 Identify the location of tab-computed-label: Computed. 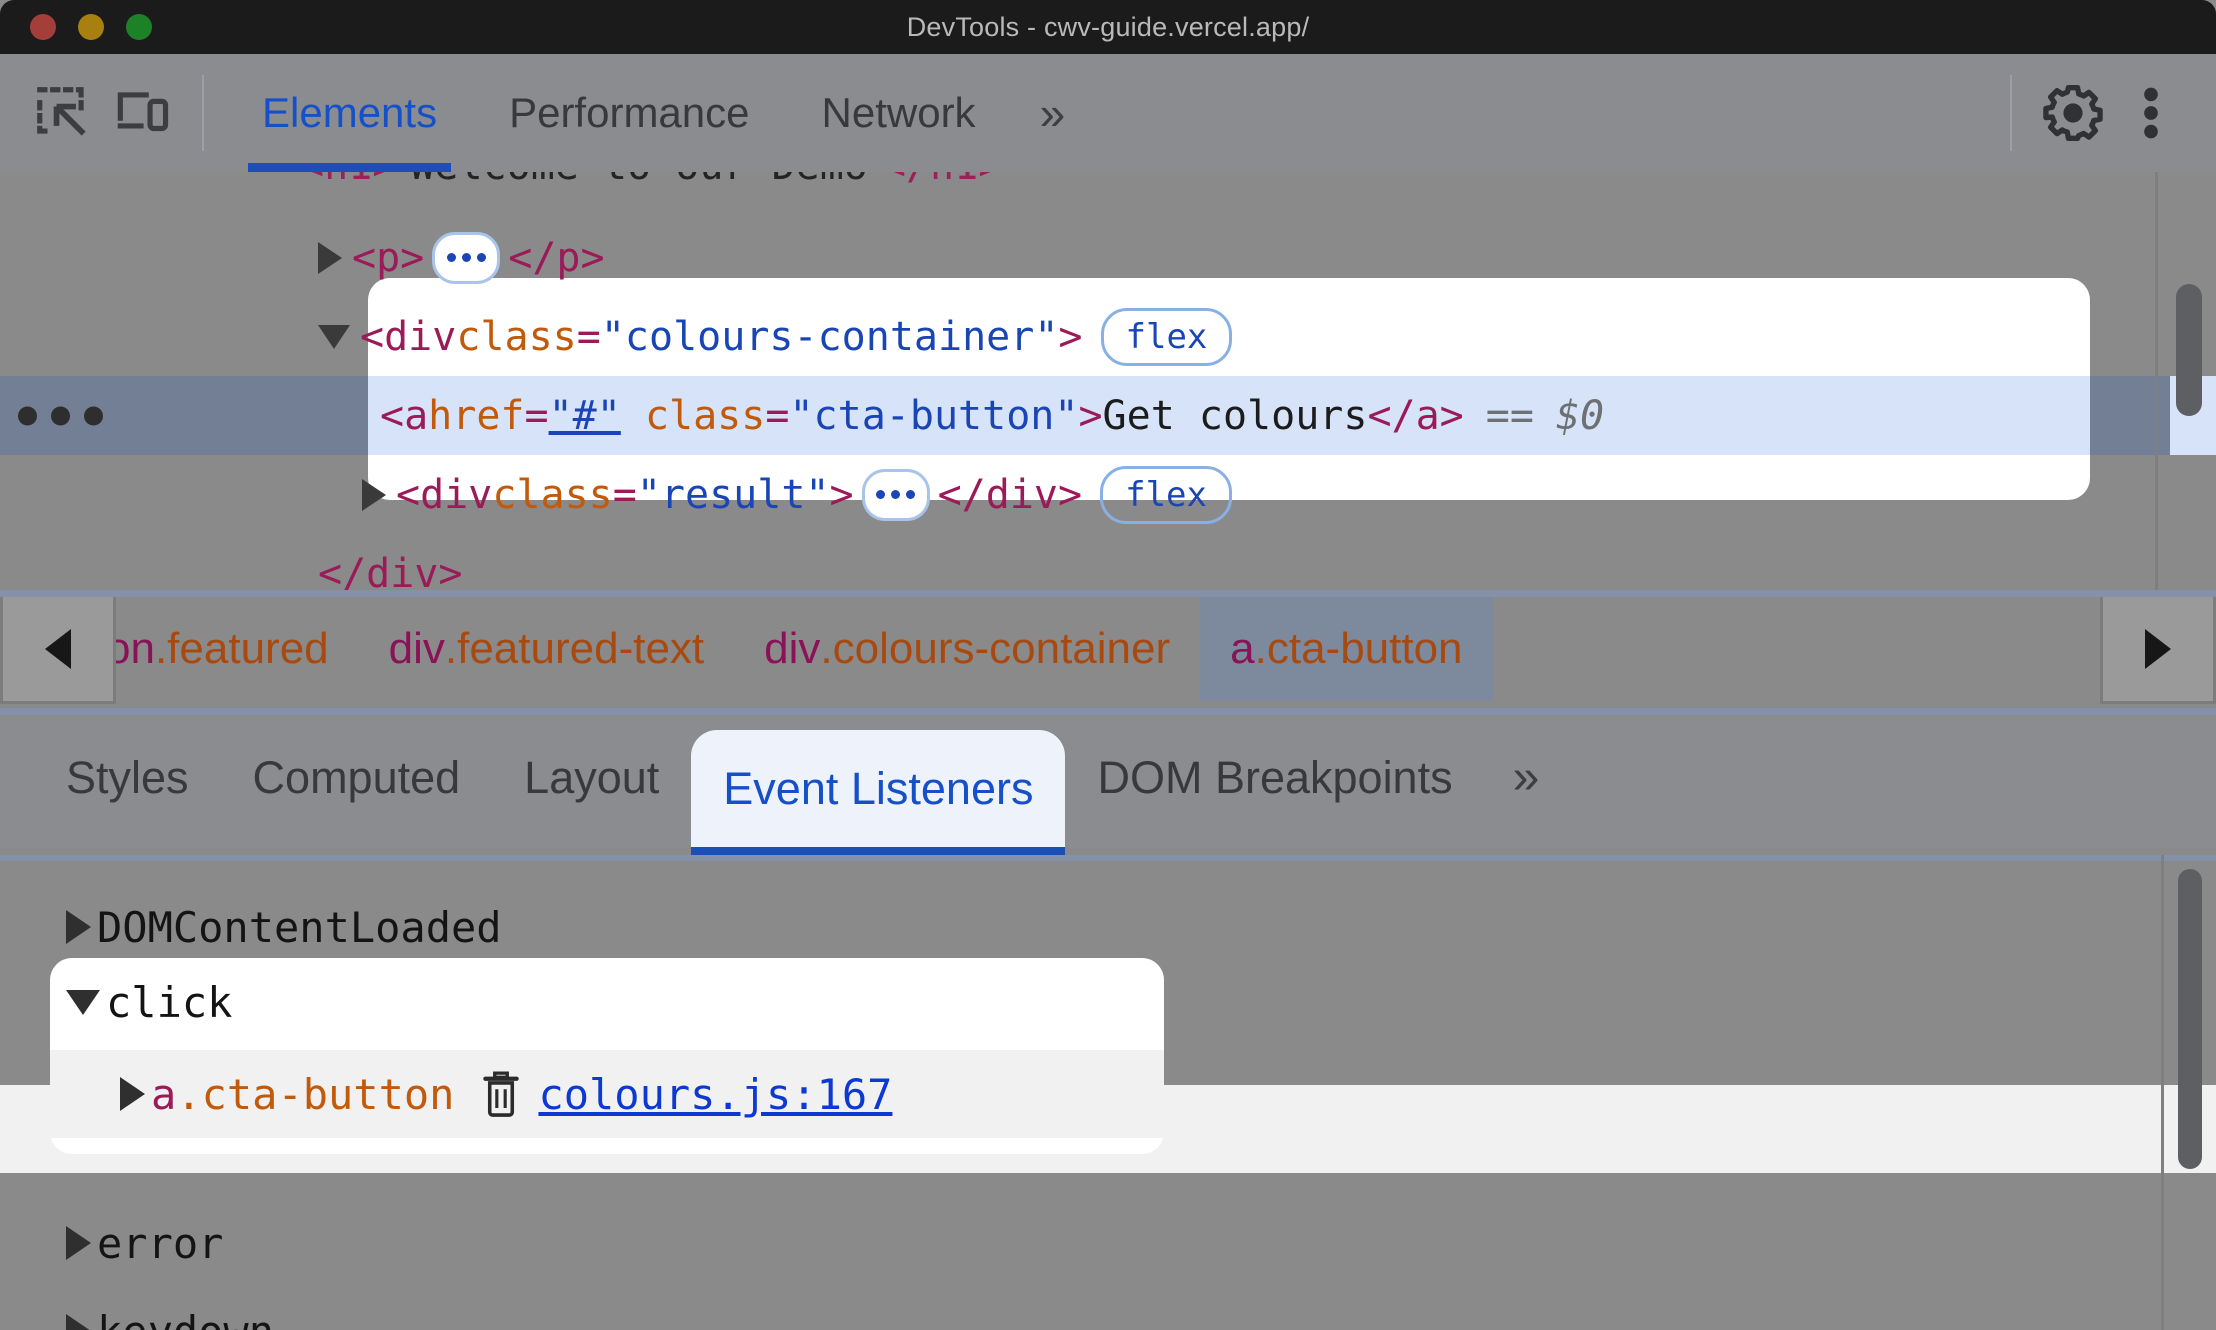
(356, 777).